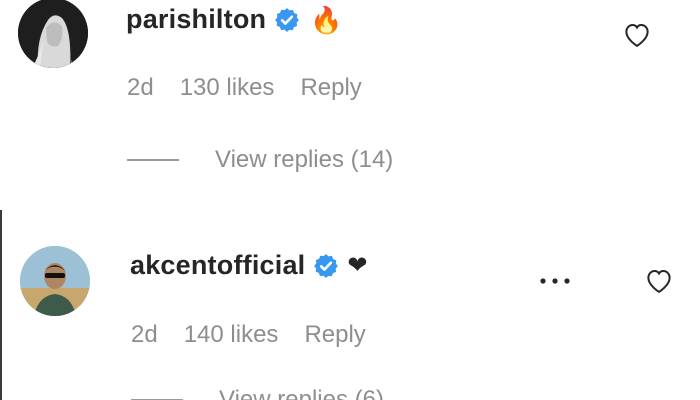 This screenshot has width=700, height=400. I want to click on likes-count: 130 likes, so click(227, 88).